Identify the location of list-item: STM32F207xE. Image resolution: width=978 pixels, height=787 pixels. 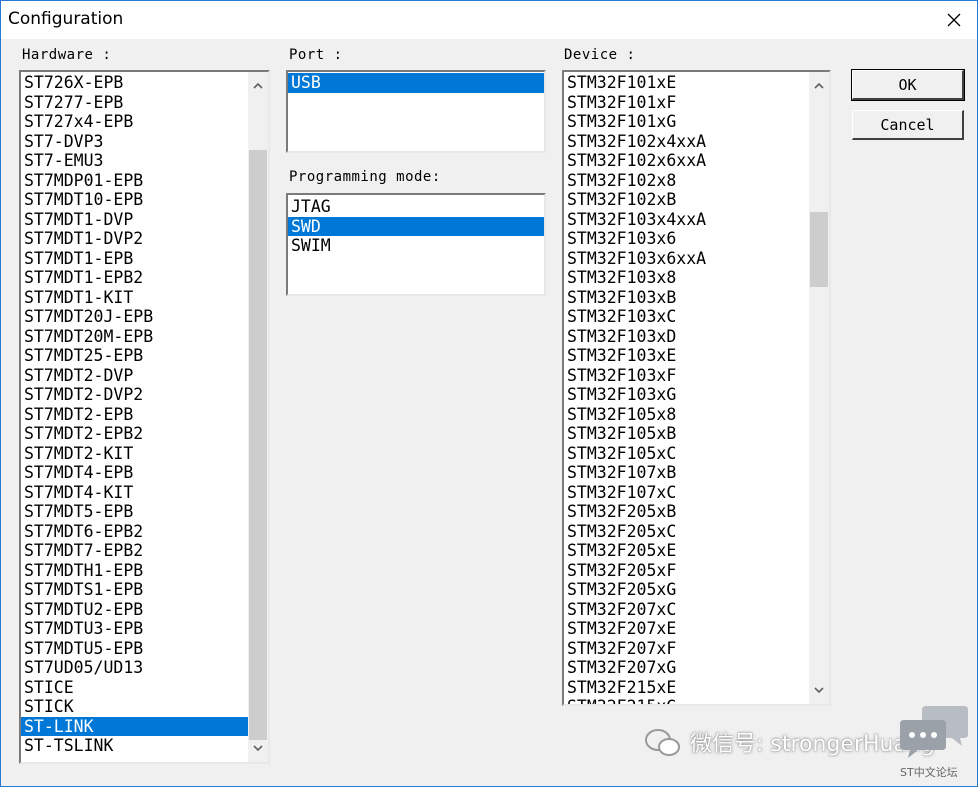
(696, 629).